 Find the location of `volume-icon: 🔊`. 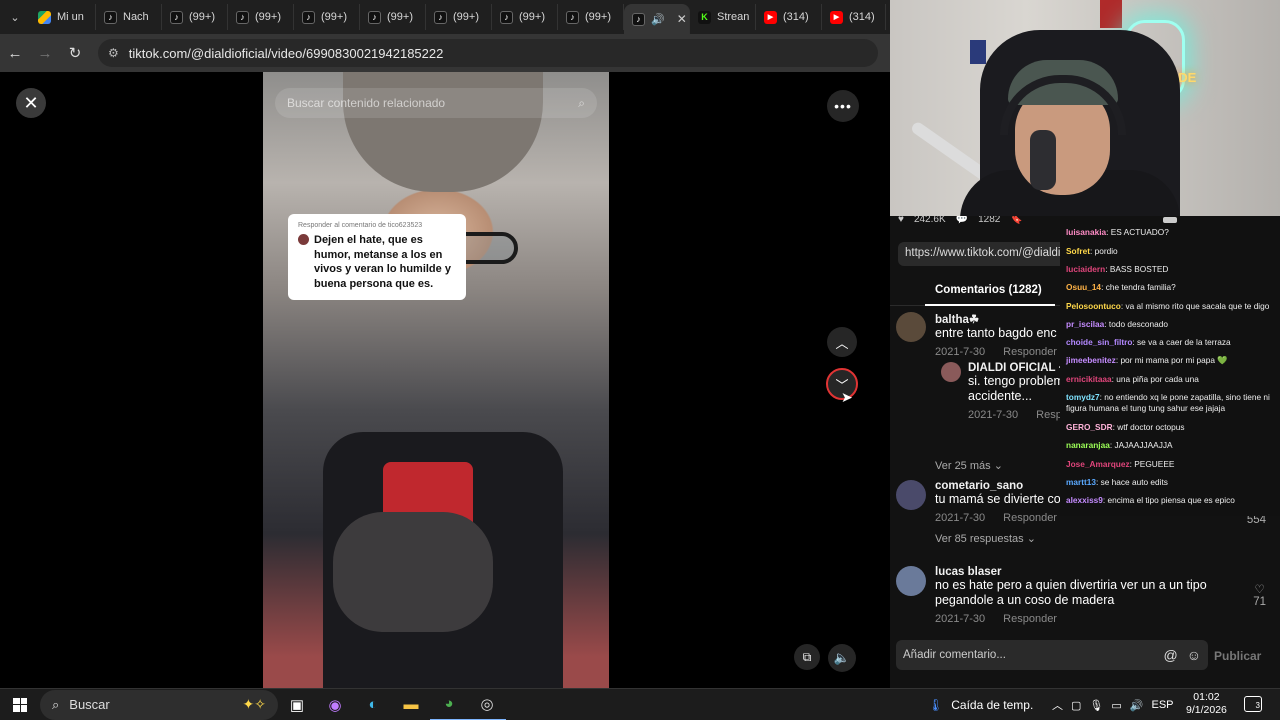

volume-icon: 🔊 is located at coordinates (1137, 705).